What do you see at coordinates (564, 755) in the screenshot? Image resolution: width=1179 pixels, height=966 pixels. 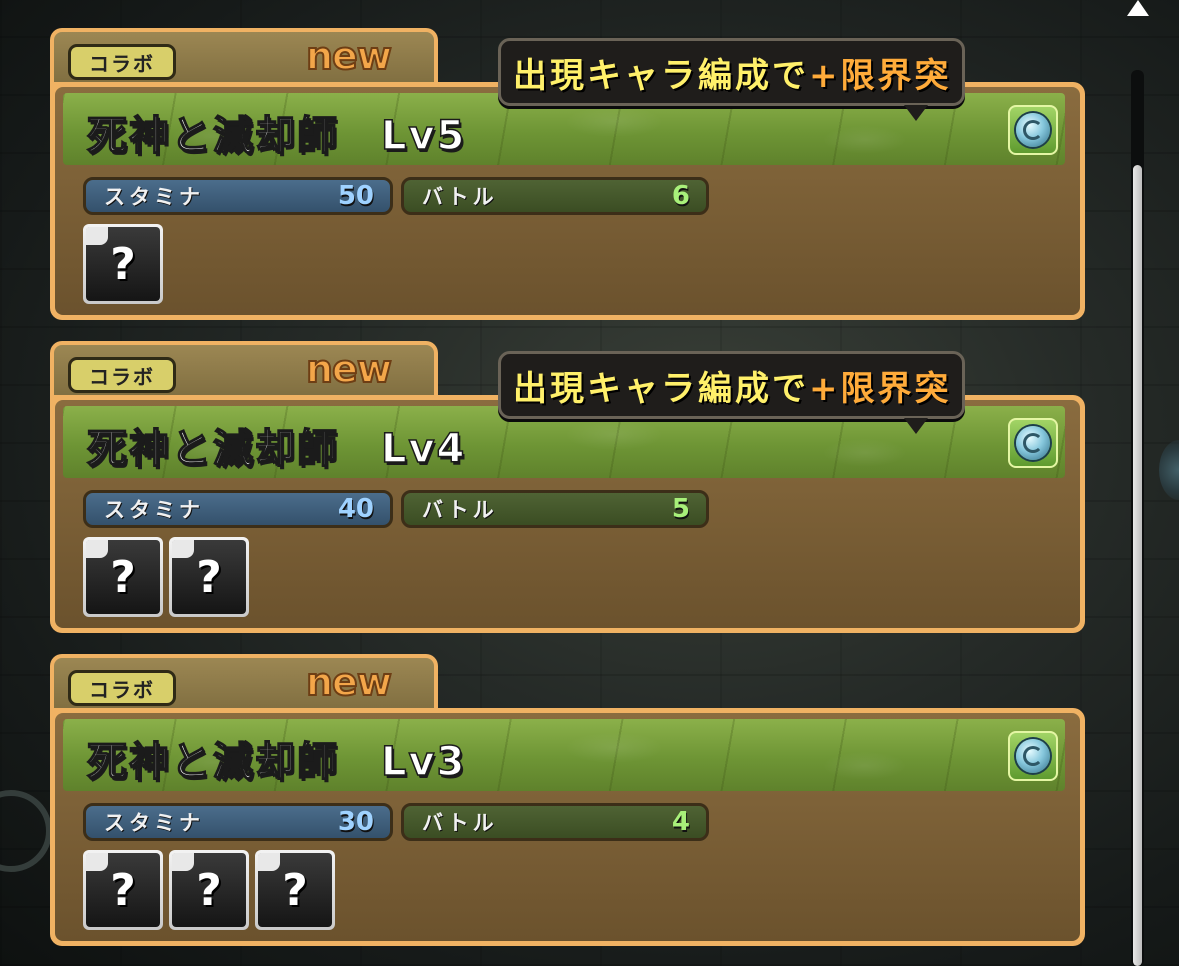 I see `title-band: 死神と滅却師 Lv3` at bounding box center [564, 755].